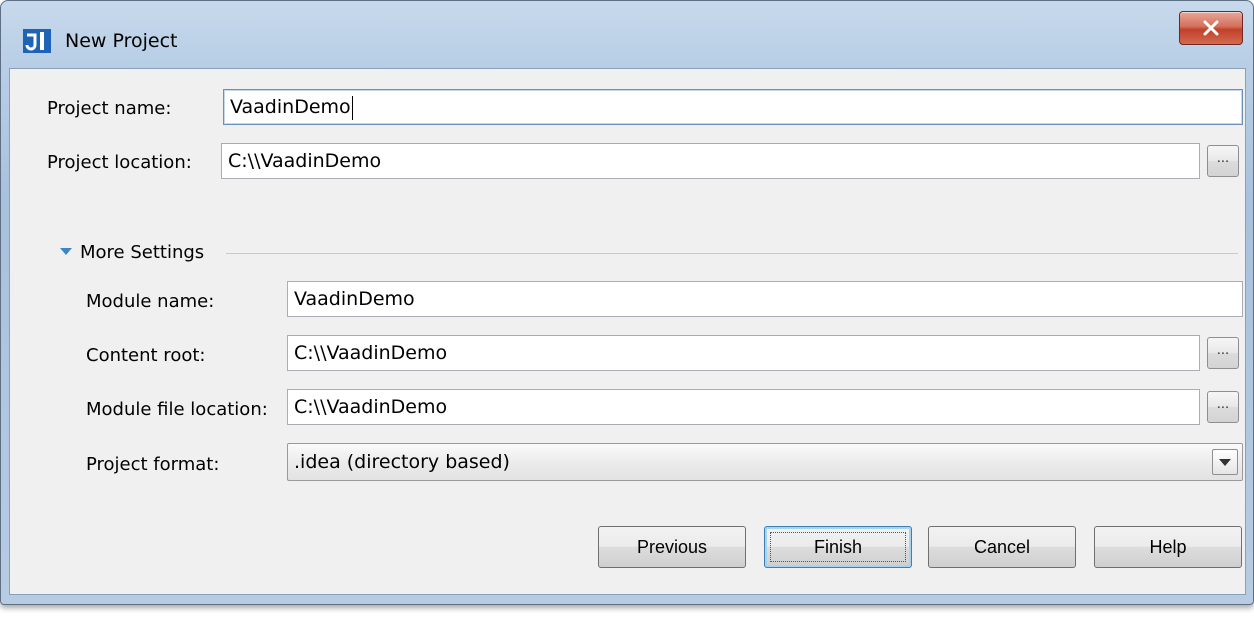 The width and height of the screenshot is (1254, 617). I want to click on project-name-label: Project name:, so click(109, 108).